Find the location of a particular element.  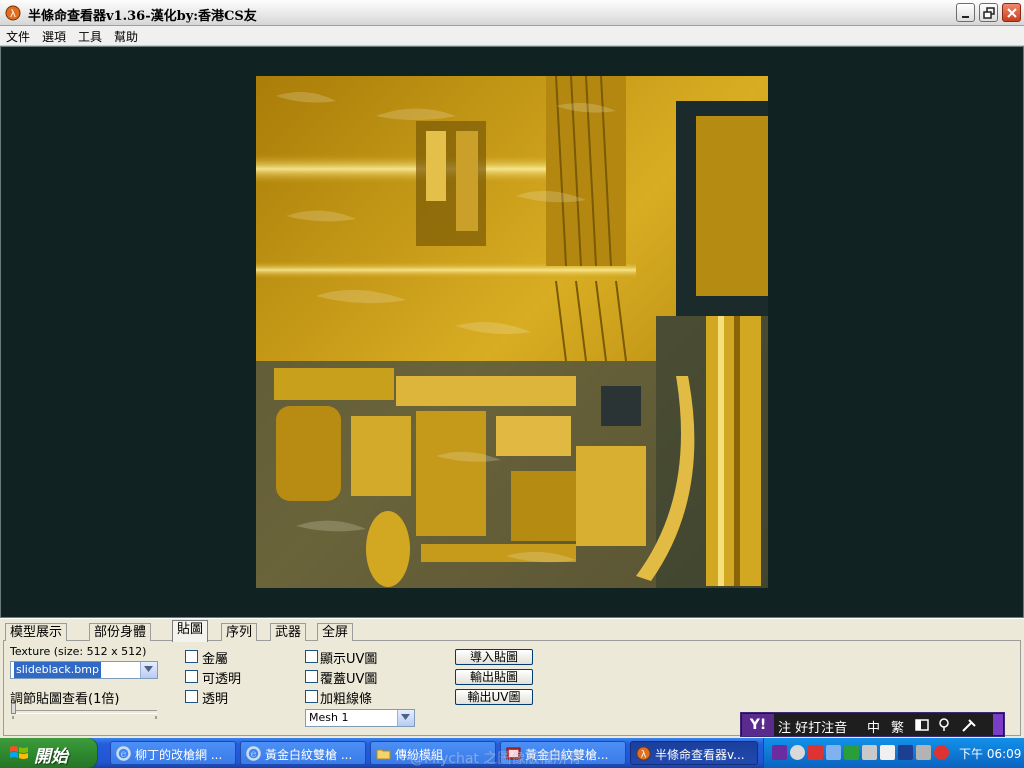

texture-info: Texture (size: 512 x 512) is located at coordinates (78, 651).